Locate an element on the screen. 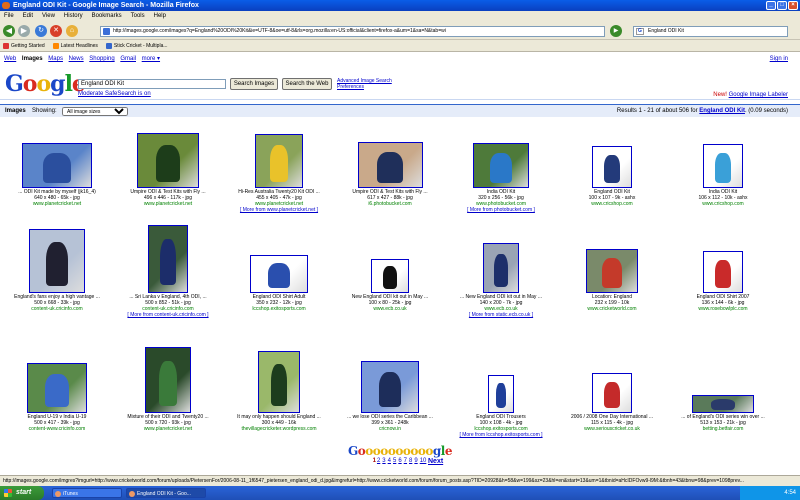 Image resolution: width=800 pixels, height=500 pixels. bookmark-latest-headlines: Latest Headlines is located at coordinates (75, 46).